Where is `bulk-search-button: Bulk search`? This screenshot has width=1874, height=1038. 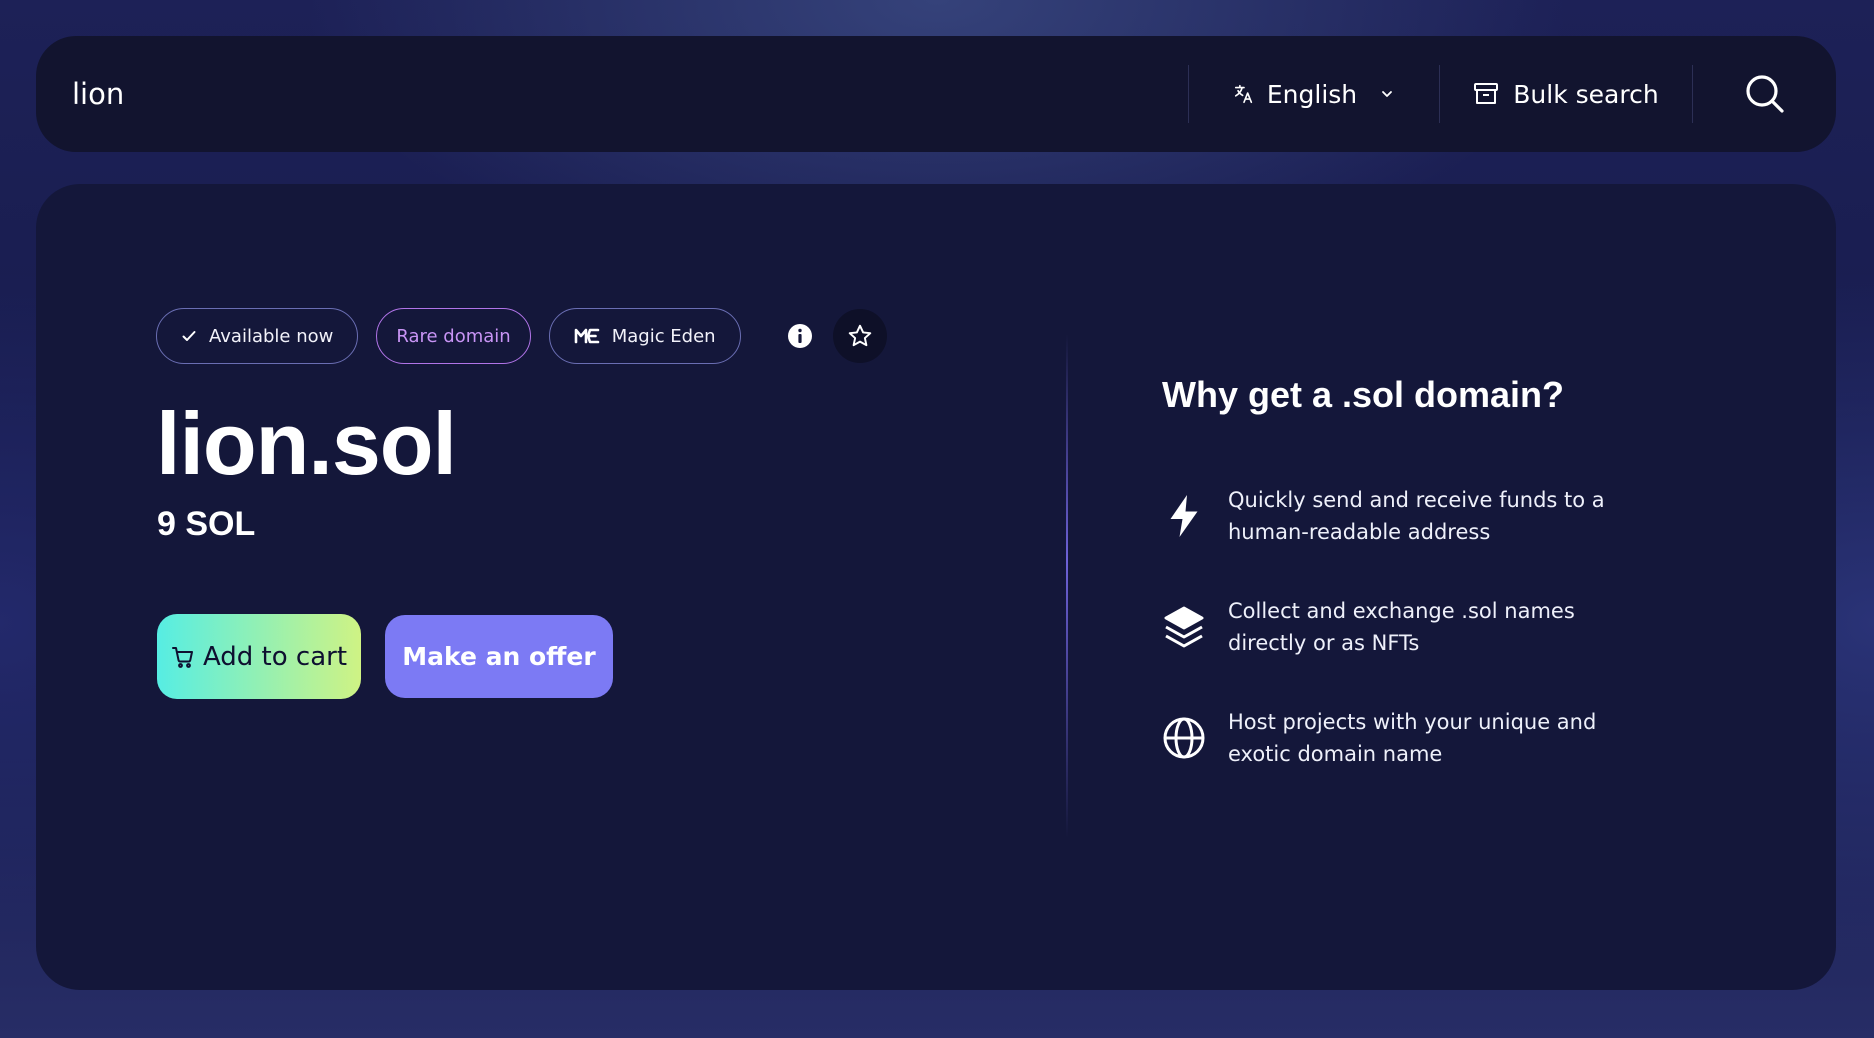 bulk-search-button: Bulk search is located at coordinates (1566, 94).